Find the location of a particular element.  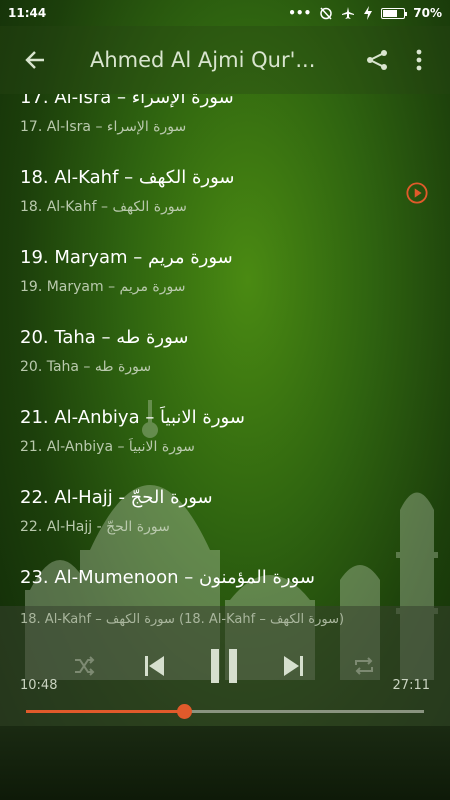

shuffle-button is located at coordinates (84, 666).